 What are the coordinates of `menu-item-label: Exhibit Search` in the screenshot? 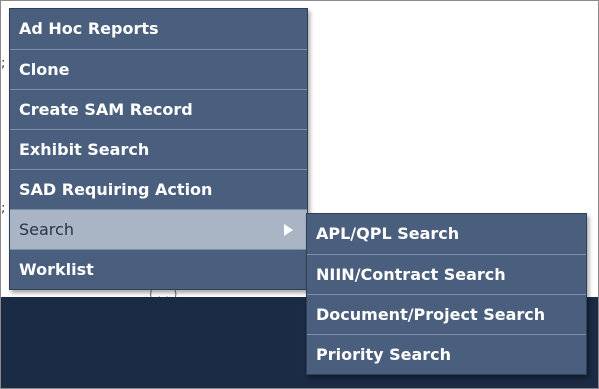 It's located at (84, 149).